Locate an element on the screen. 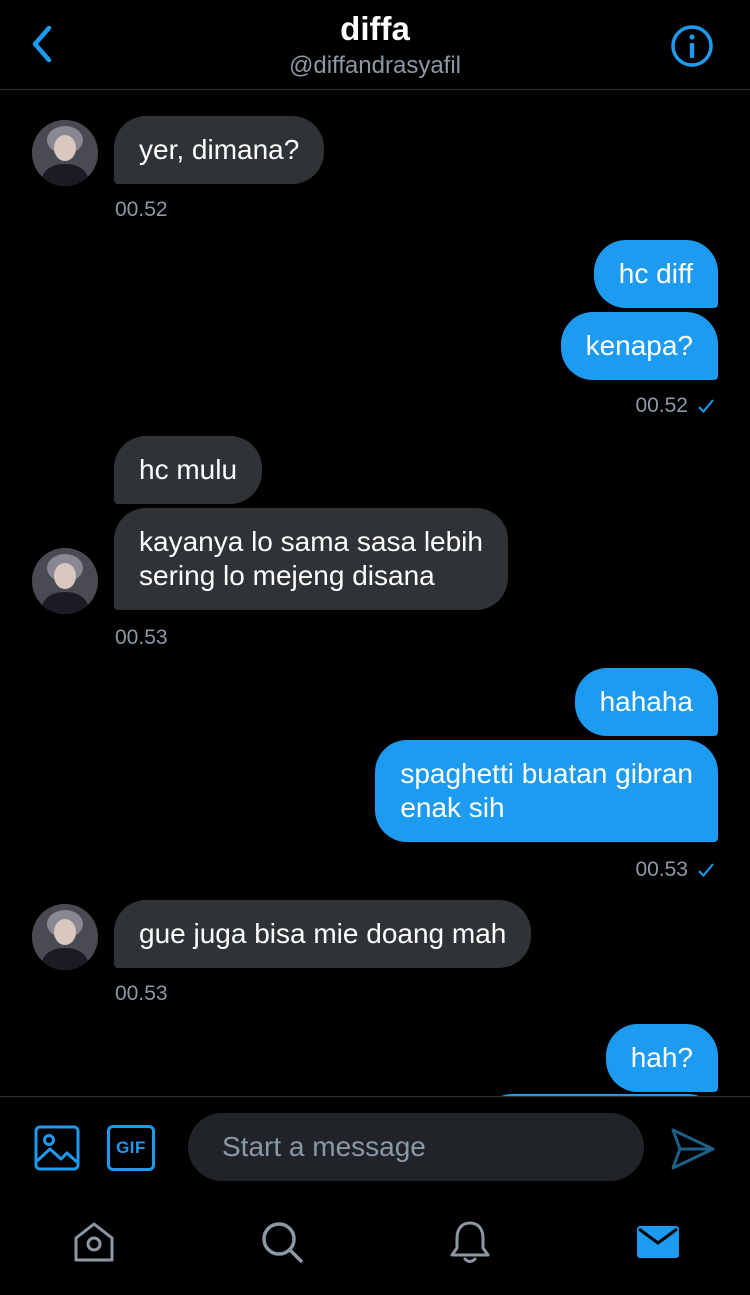  gif-icon-label: GIF is located at coordinates (131, 1147).